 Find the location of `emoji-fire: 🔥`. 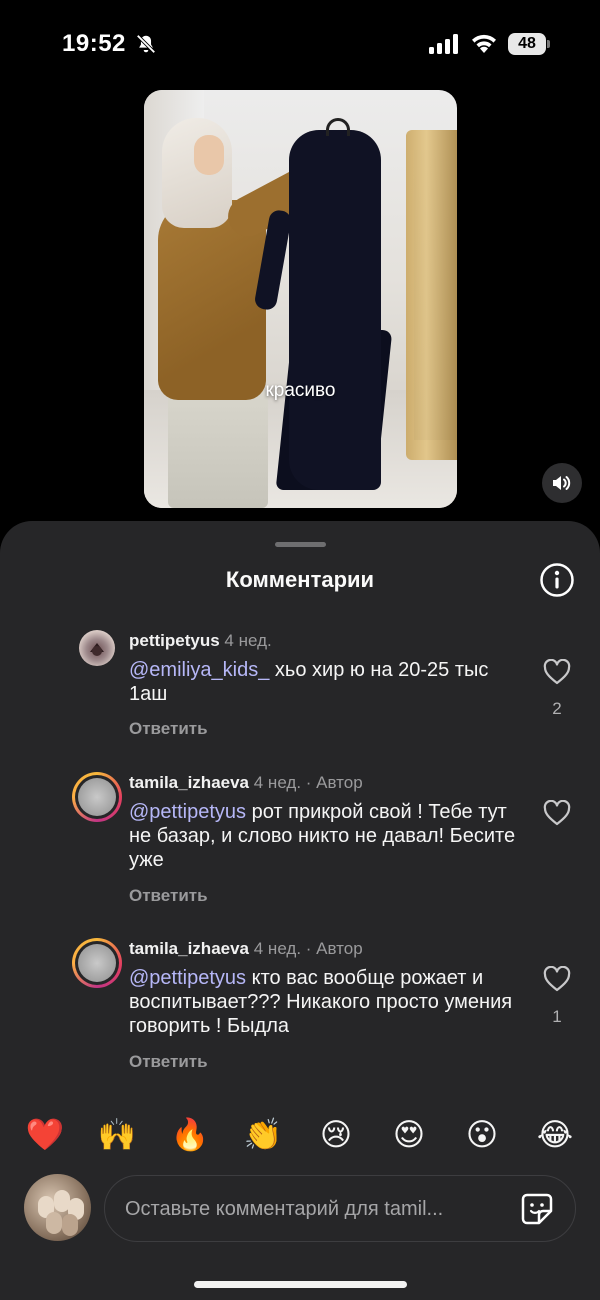

emoji-fire: 🔥 is located at coordinates (190, 1135).